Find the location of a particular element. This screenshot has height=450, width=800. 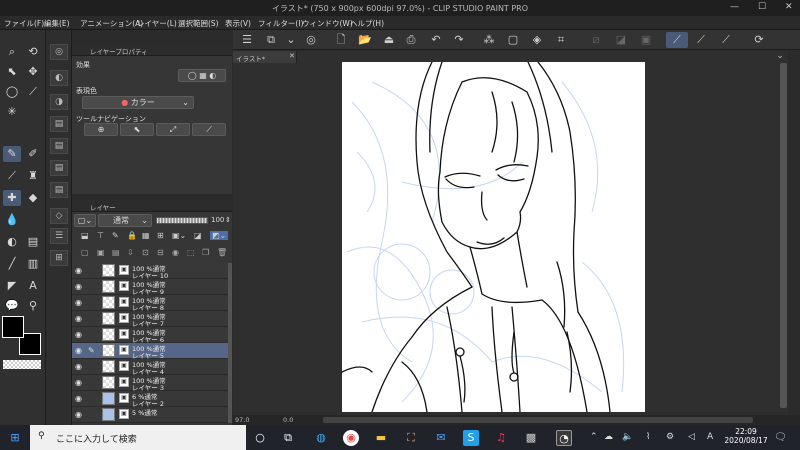

layers-stack-icon: ☰ is located at coordinates (59, 236).